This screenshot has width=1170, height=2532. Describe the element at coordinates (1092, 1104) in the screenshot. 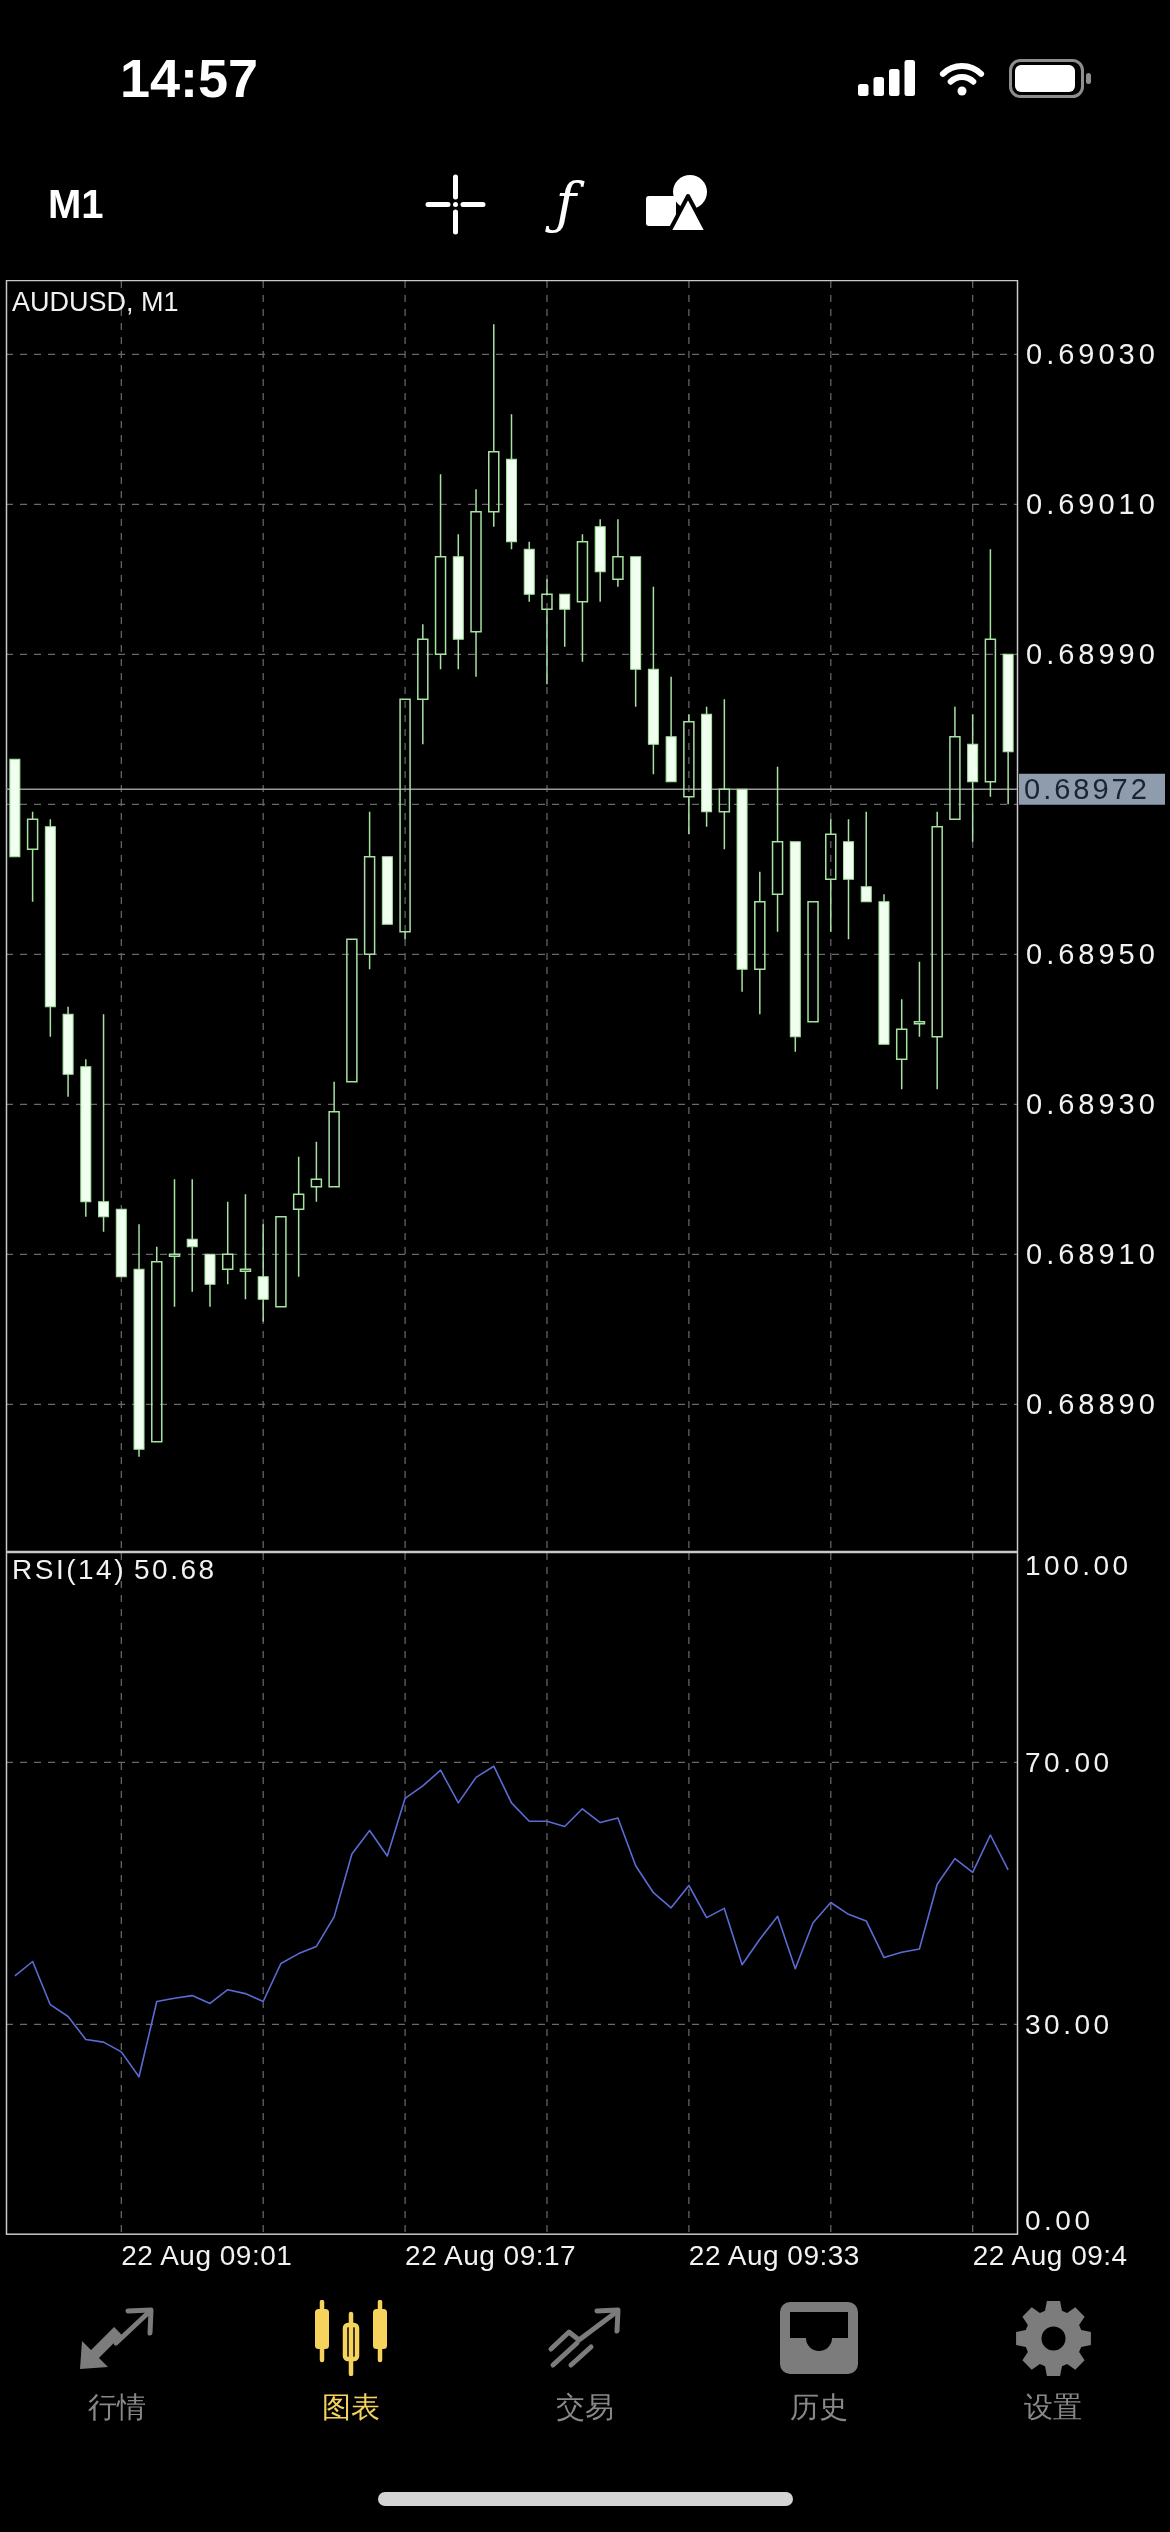

I see `price-label: 0.68930` at that location.